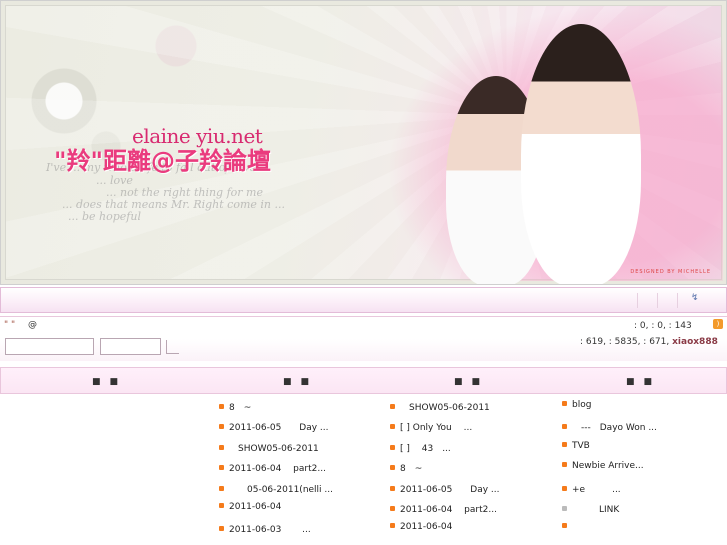 The width and height of the screenshot is (727, 545). What do you see at coordinates (718, 324) in the screenshot?
I see `rss-icon: )` at bounding box center [718, 324].